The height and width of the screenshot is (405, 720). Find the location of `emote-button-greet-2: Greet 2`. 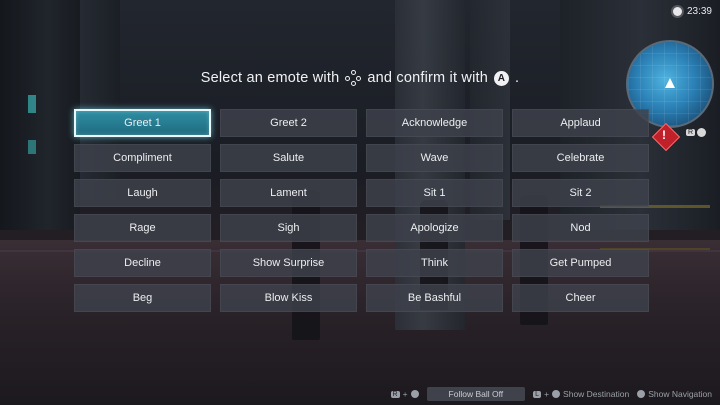

emote-button-greet-2: Greet 2 is located at coordinates (288, 123).